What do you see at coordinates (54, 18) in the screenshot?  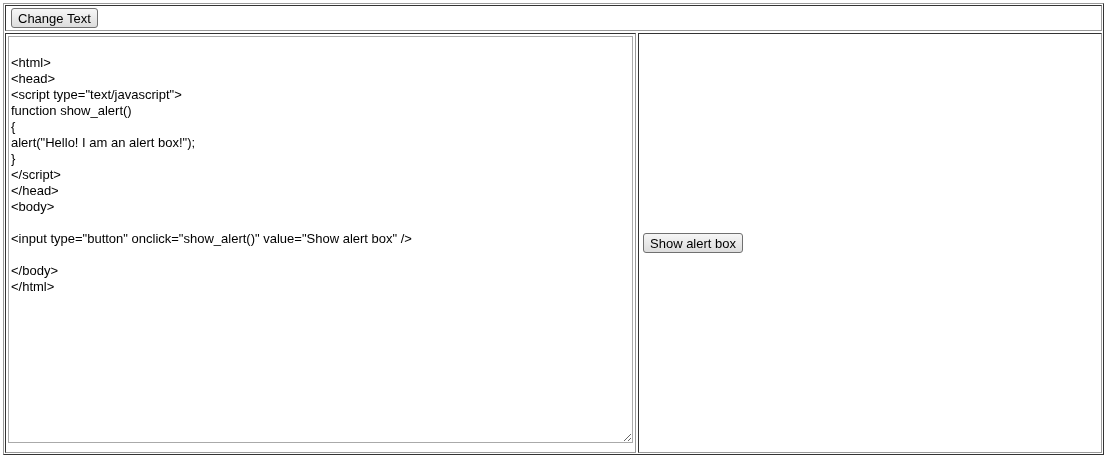 I see `change-text-button: Change Text` at bounding box center [54, 18].